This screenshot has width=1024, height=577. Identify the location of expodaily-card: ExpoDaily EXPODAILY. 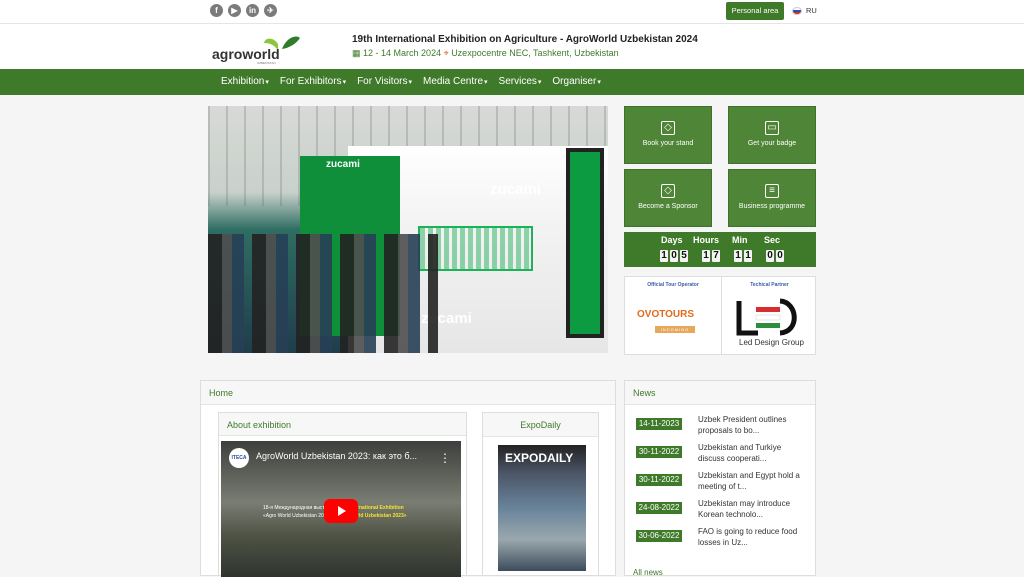
(540, 494).